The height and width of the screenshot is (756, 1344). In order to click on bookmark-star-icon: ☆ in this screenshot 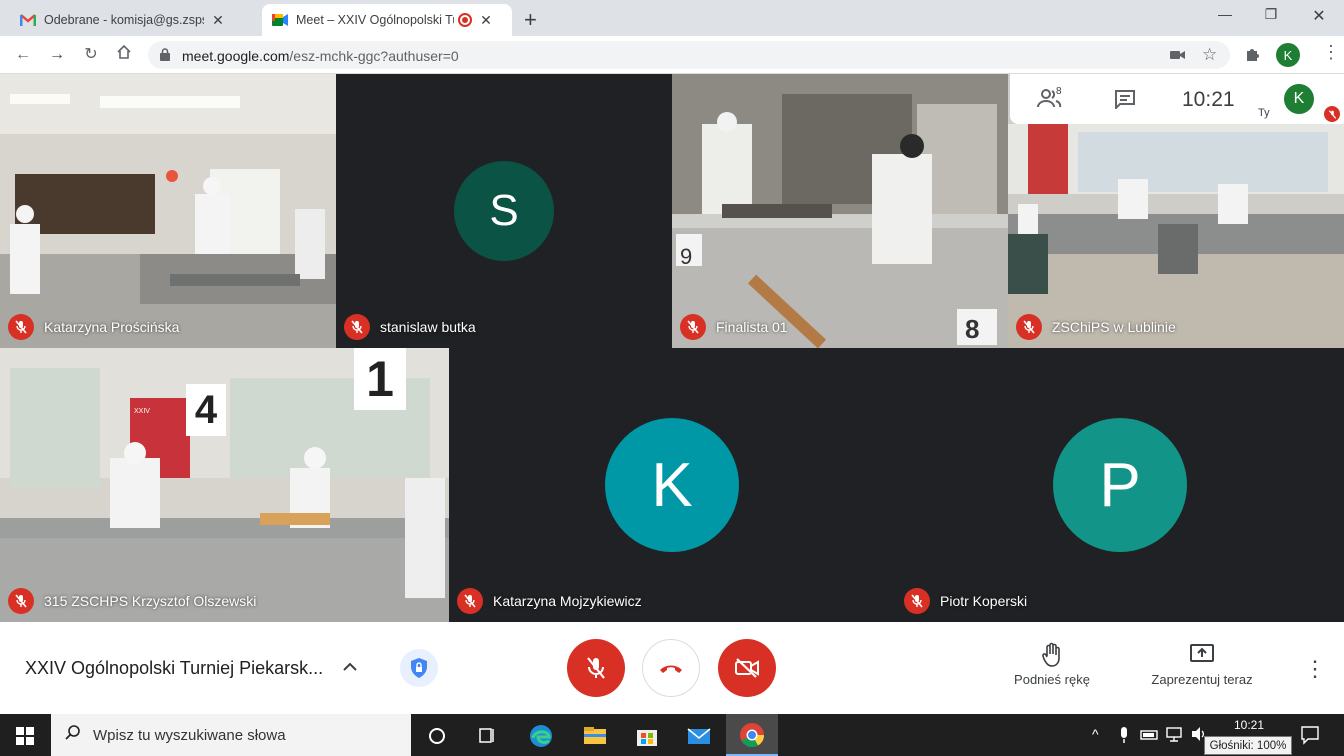, I will do `click(1209, 55)`.